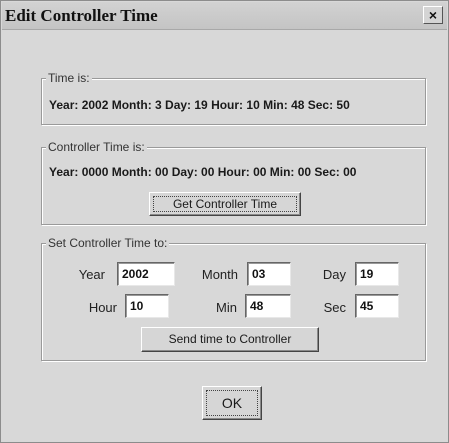  I want to click on min-field, so click(268, 306).